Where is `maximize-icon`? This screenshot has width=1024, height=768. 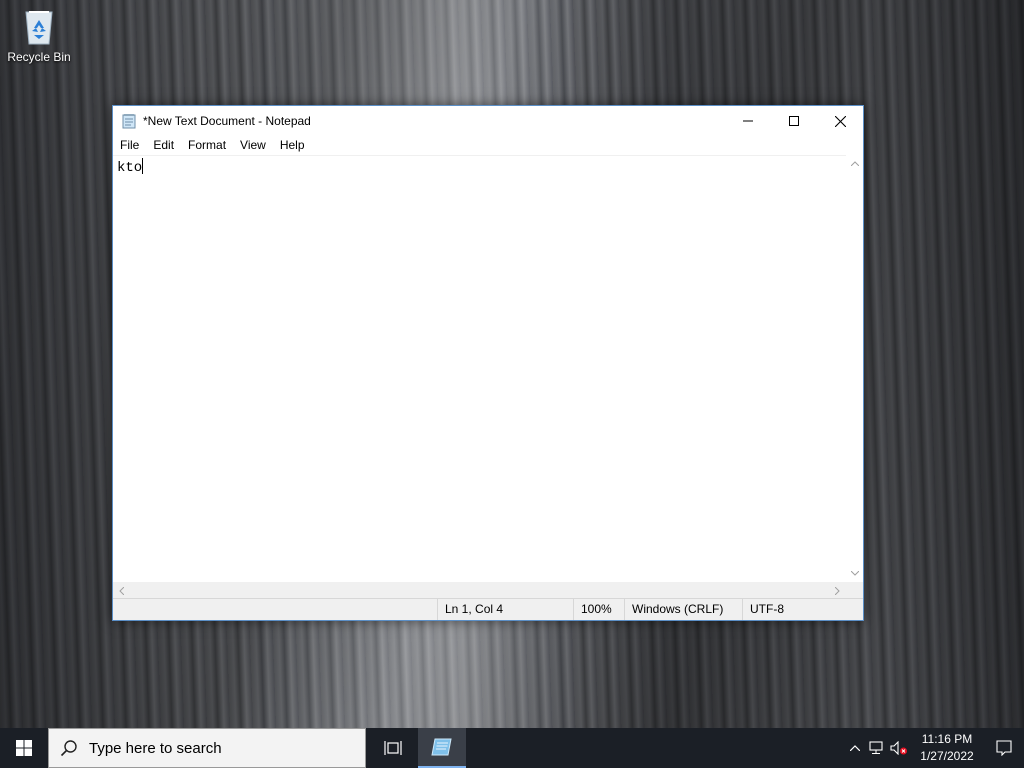
maximize-icon is located at coordinates (794, 121).